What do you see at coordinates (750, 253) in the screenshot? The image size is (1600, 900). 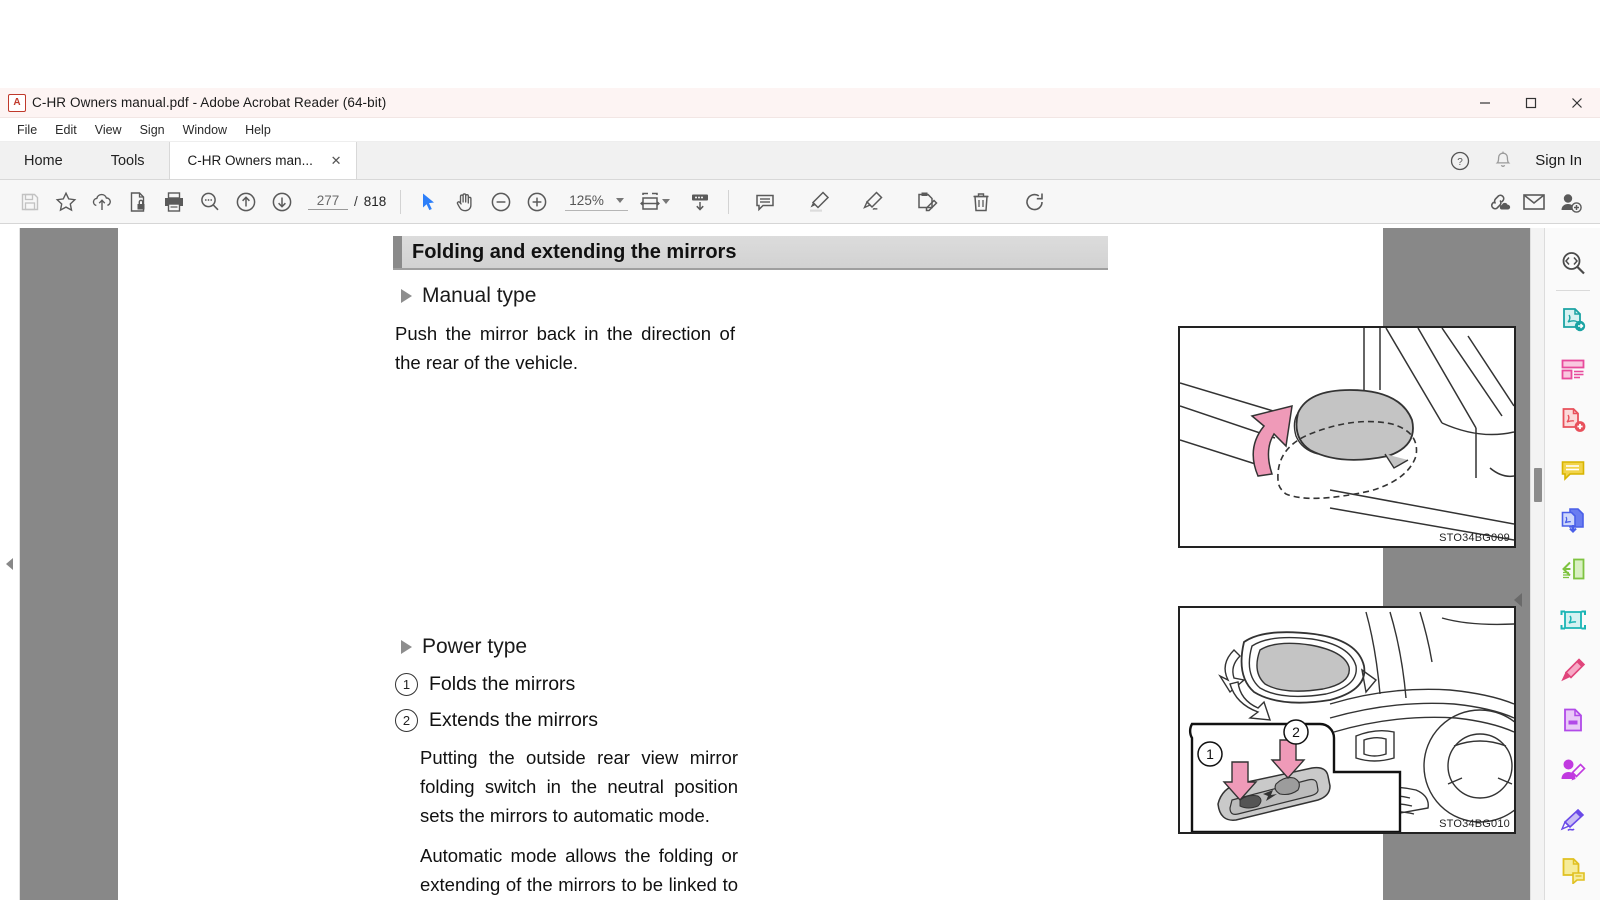 I see `section-header: Folding and extending the mirrors` at bounding box center [750, 253].